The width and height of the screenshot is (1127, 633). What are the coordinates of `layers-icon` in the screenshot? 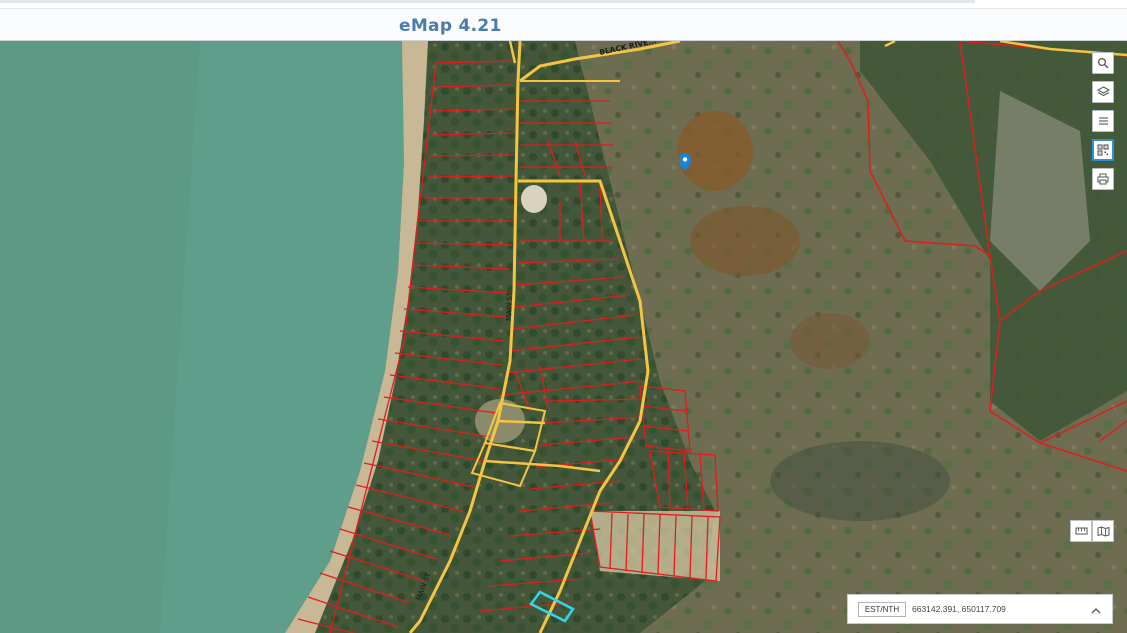 It's located at (1103, 91).